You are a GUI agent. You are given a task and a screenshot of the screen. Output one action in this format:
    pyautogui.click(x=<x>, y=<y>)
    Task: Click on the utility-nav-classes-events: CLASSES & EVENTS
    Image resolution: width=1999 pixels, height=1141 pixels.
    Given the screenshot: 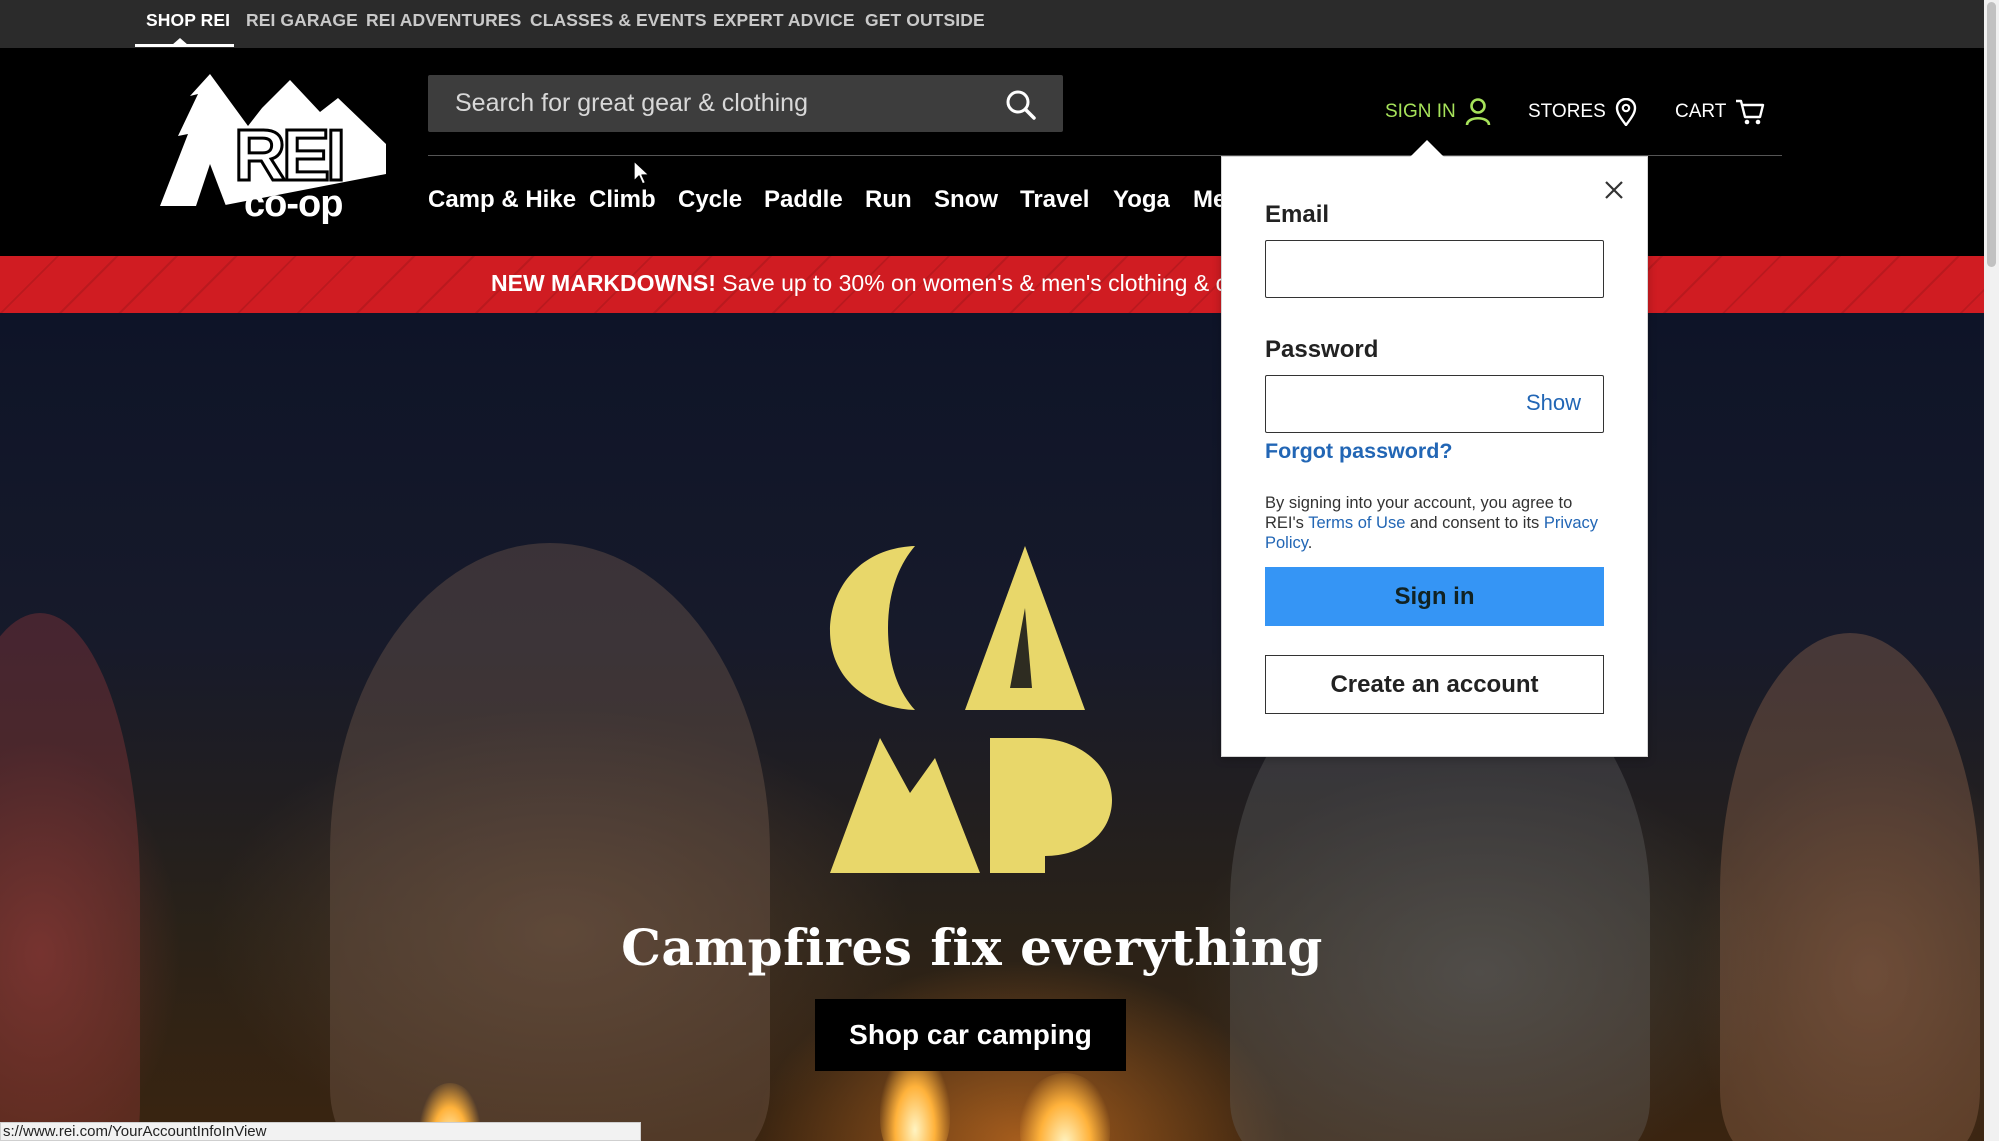 What is the action you would take?
    pyautogui.click(x=618, y=20)
    